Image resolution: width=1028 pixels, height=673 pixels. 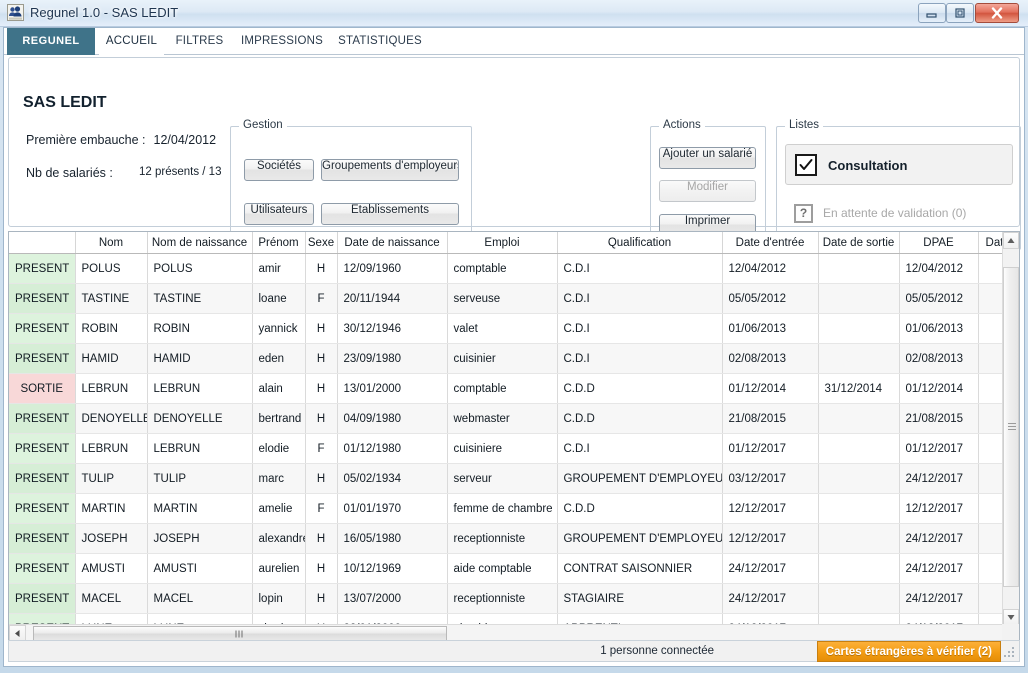 What do you see at coordinates (200, 243) in the screenshot?
I see `col-nom-de-naissance: Nom de naissance` at bounding box center [200, 243].